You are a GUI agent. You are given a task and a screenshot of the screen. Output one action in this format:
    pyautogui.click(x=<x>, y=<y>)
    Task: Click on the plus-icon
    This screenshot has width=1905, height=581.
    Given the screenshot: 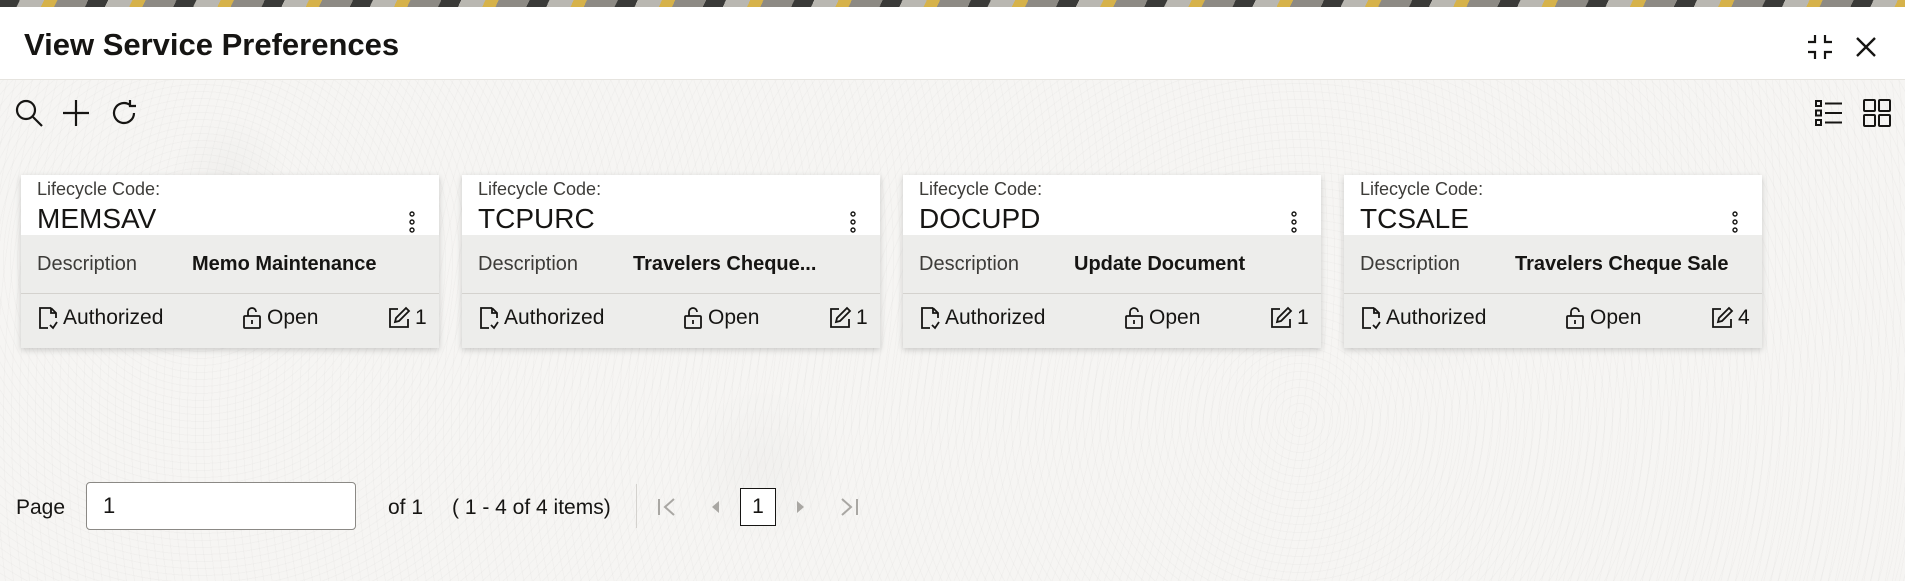 What is the action you would take?
    pyautogui.click(x=76, y=113)
    